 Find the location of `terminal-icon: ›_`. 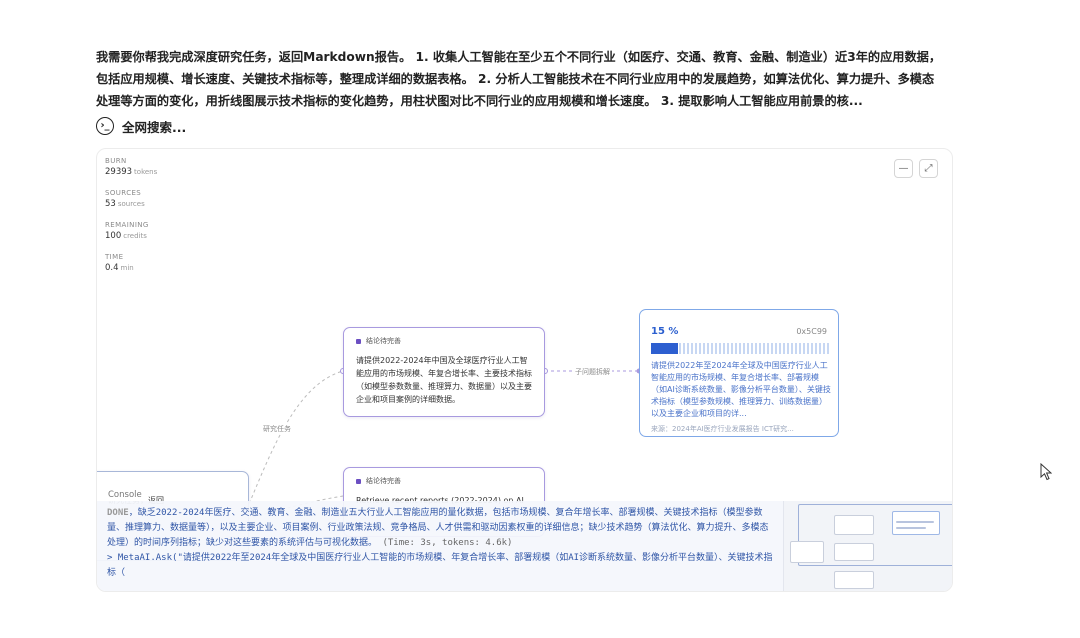

terminal-icon: ›_ is located at coordinates (105, 126).